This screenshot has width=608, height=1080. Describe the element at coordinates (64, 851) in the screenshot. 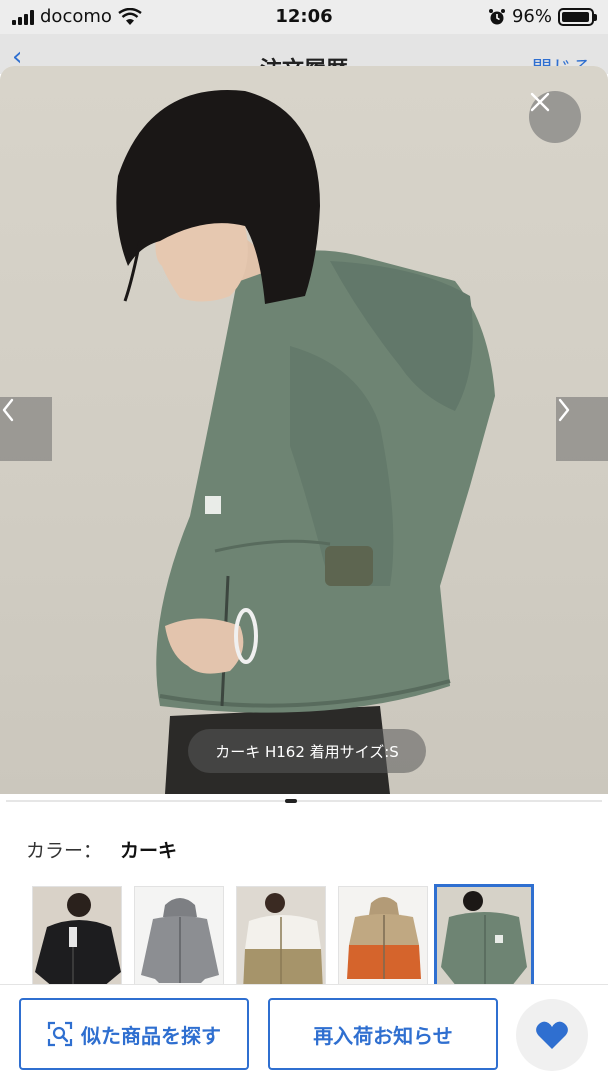

I see `color-label: カラー：` at that location.